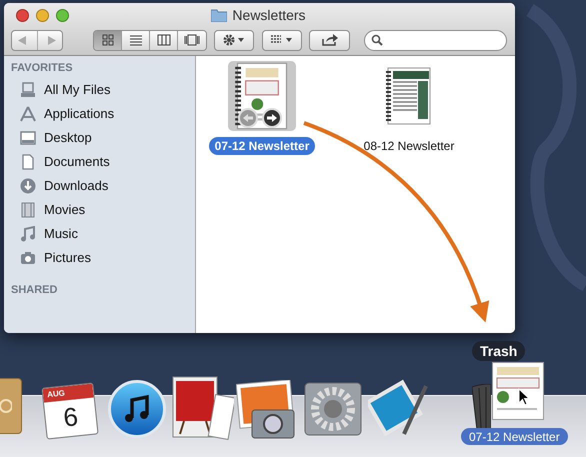 The image size is (586, 457). I want to click on calendar-month: AUG, so click(56, 394).